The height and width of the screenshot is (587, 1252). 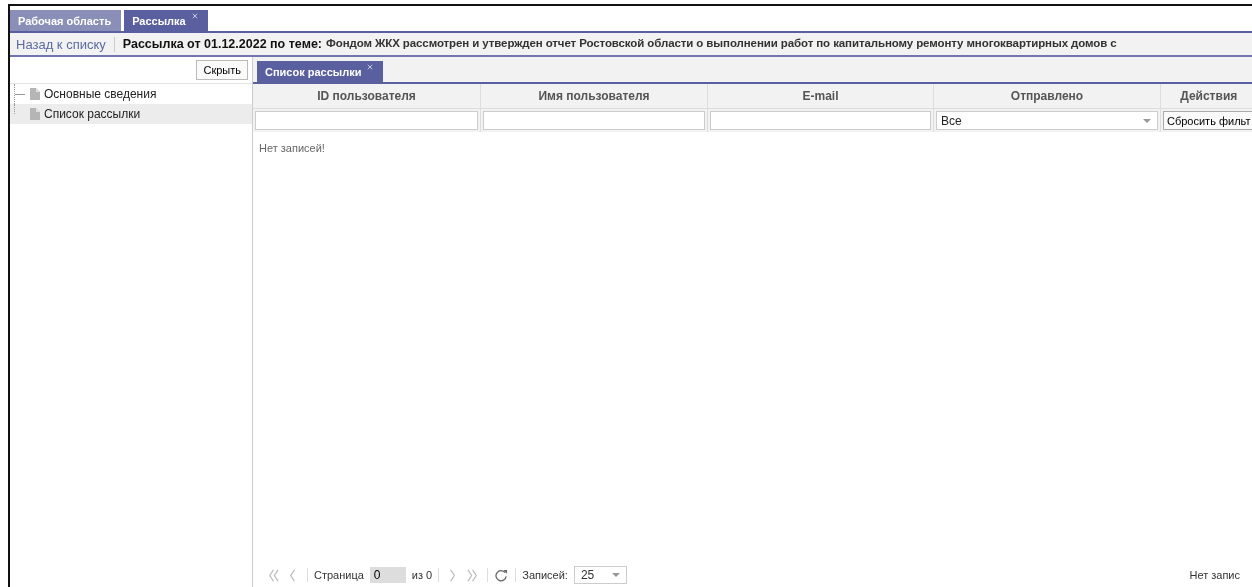 I want to click on tree-item: Основные сведения, so click(x=131, y=94).